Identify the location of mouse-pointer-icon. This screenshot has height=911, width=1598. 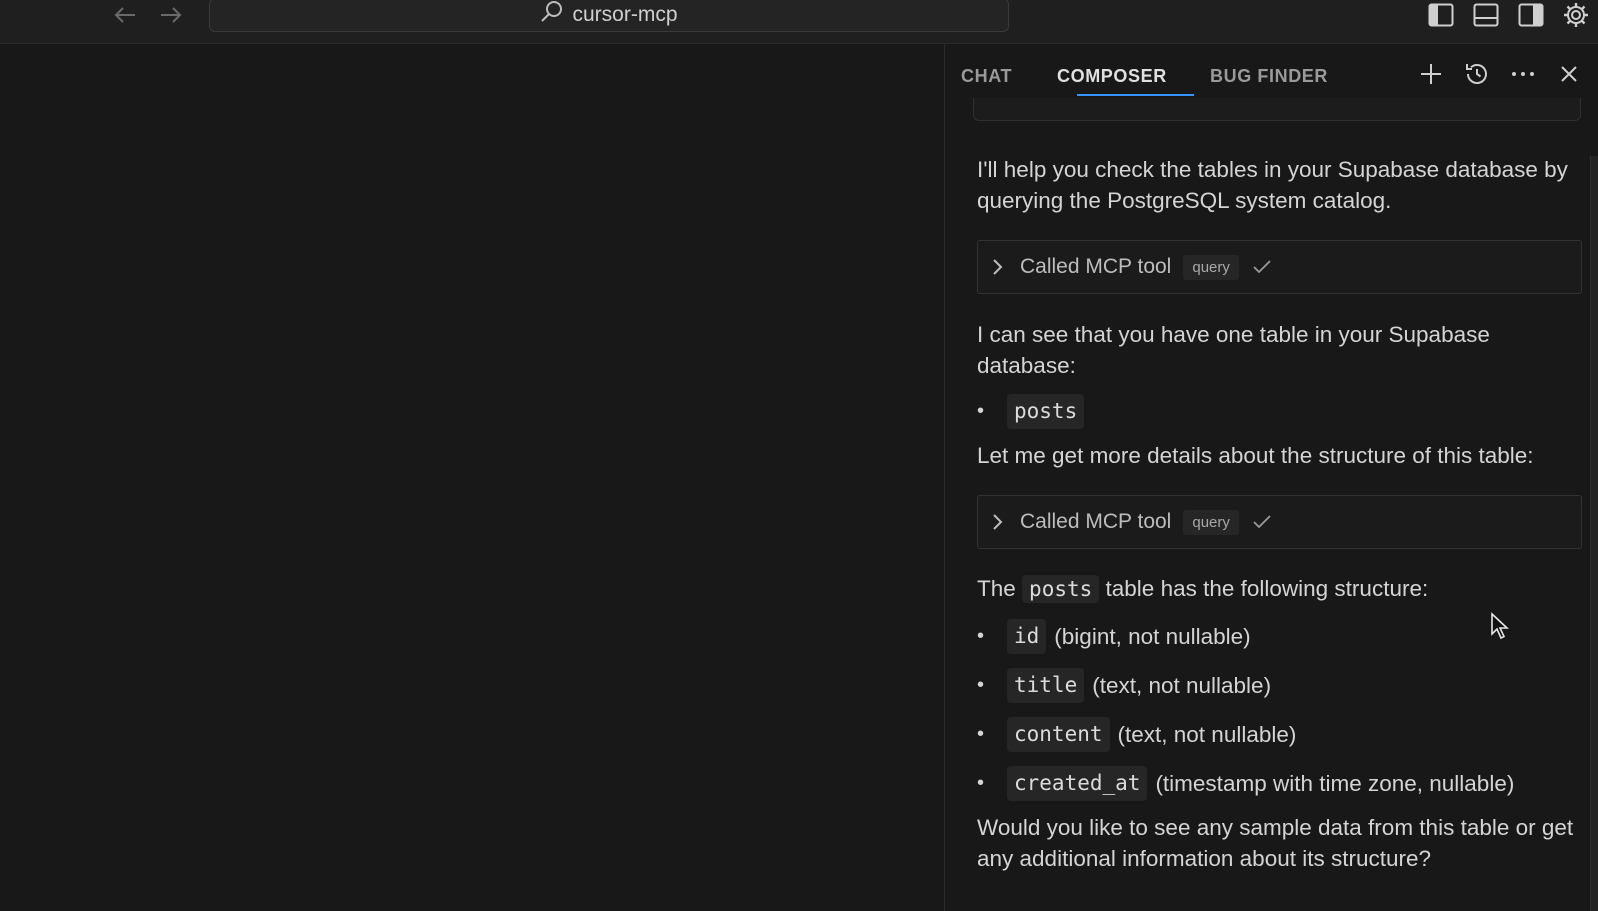
(1500, 628).